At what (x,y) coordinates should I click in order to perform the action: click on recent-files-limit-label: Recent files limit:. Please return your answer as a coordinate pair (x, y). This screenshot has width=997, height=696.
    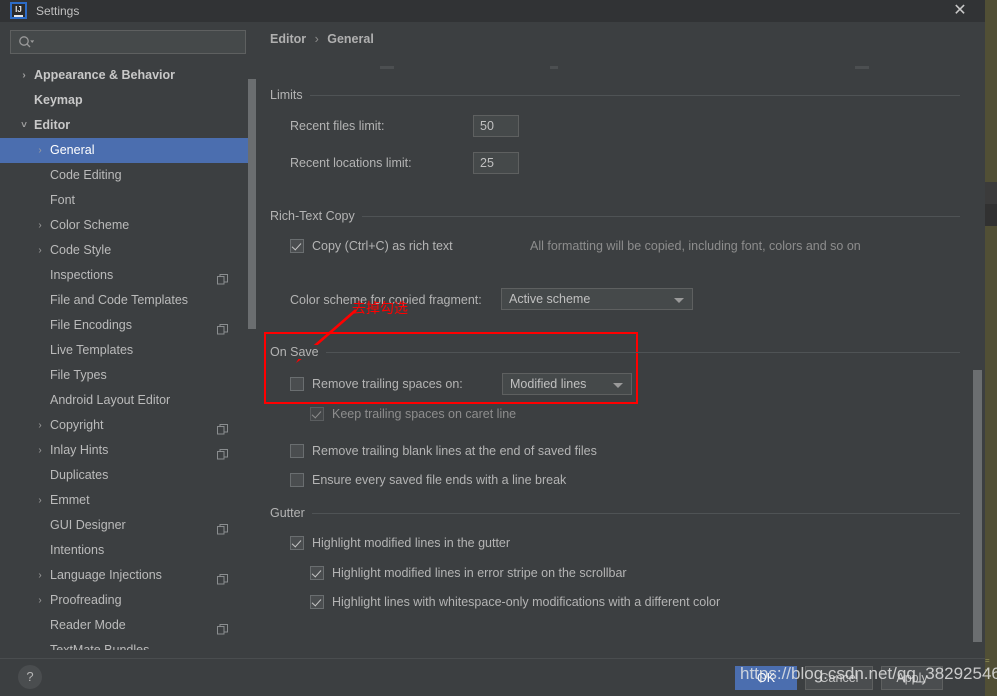
    Looking at the image, I should click on (337, 126).